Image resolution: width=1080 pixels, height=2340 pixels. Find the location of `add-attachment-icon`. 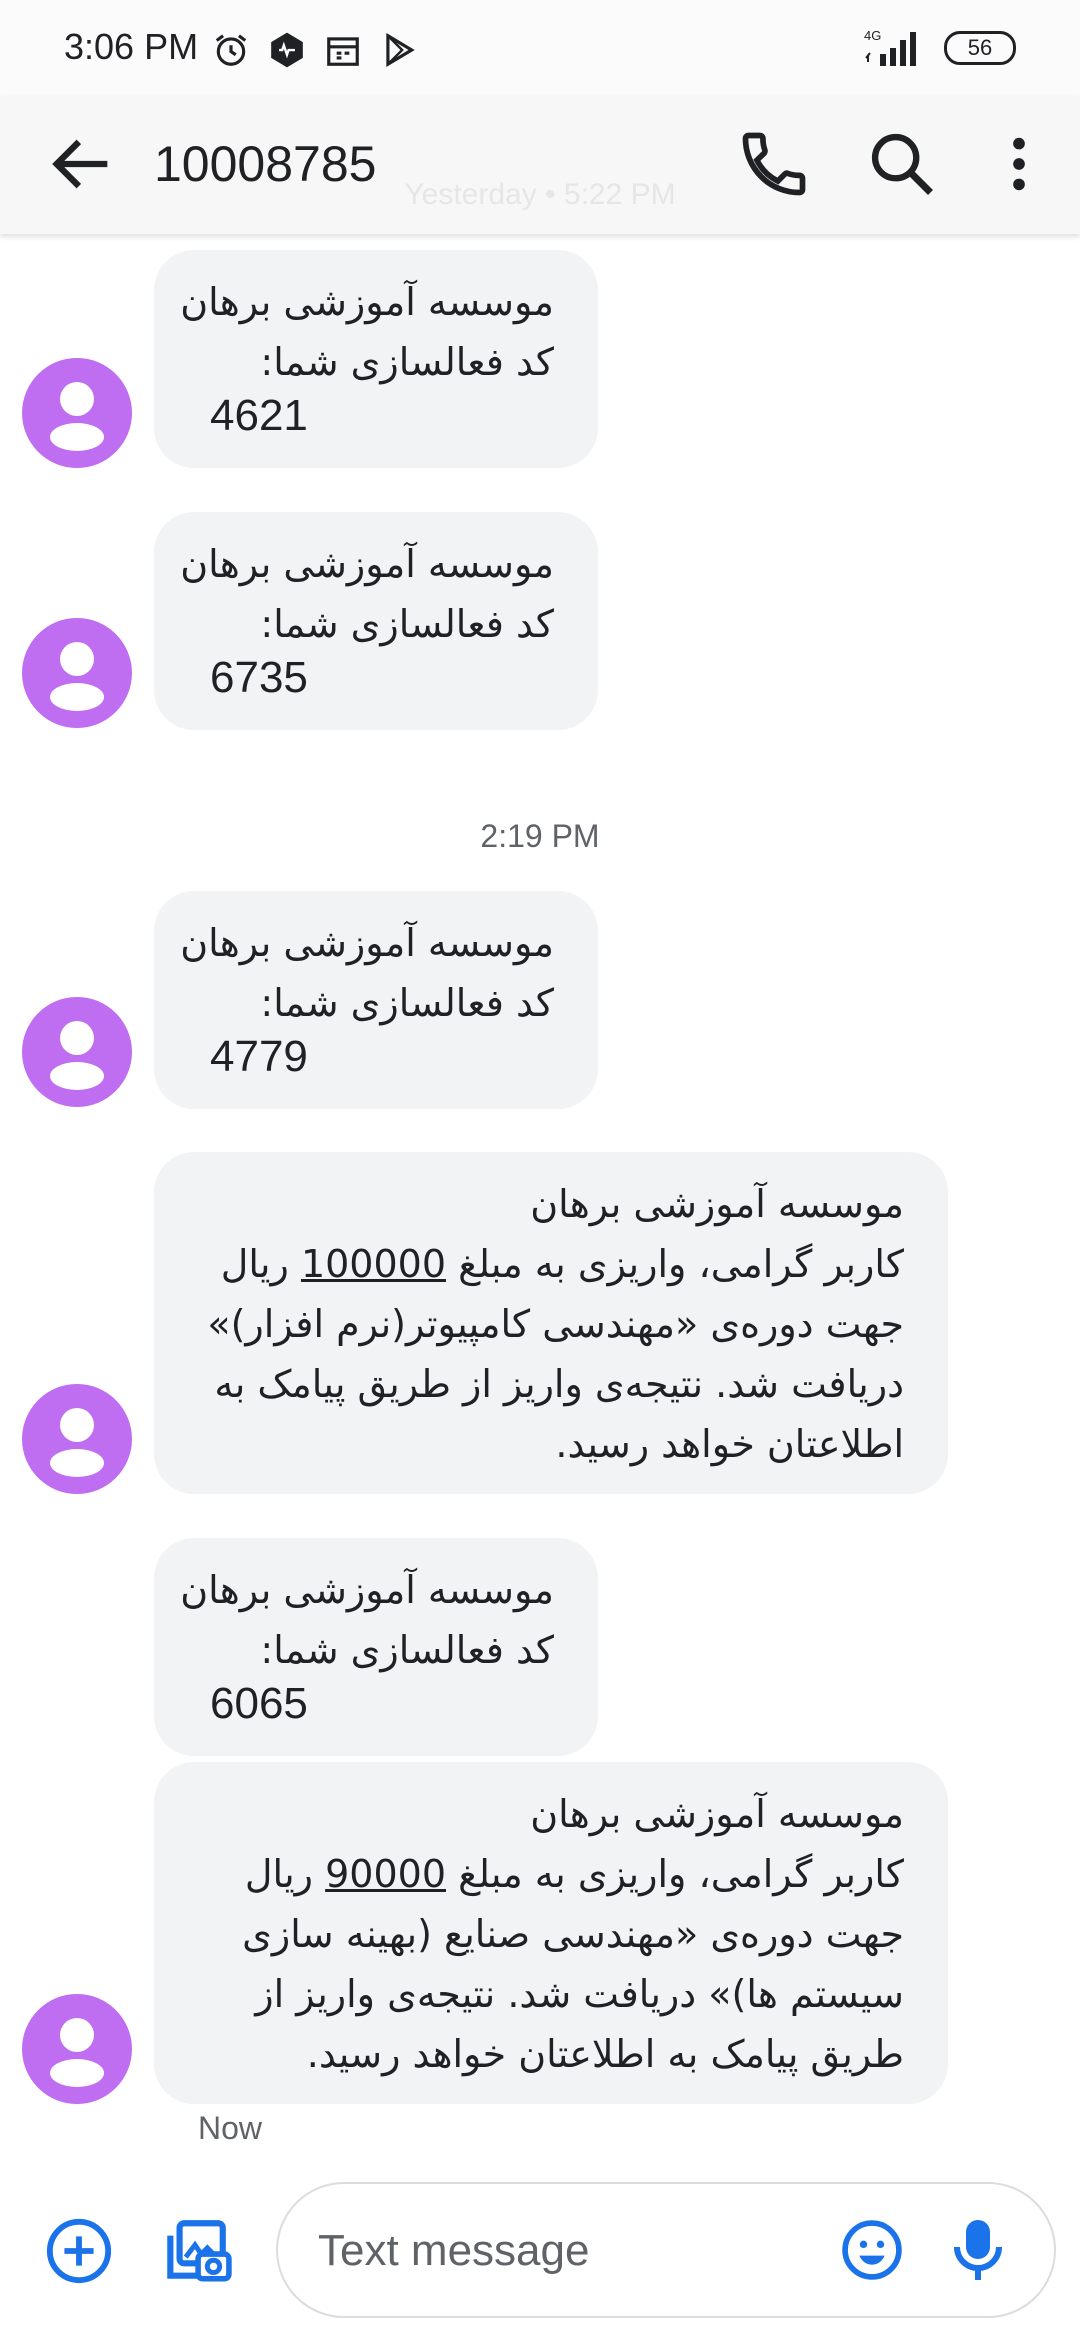

add-attachment-icon is located at coordinates (79, 2251).